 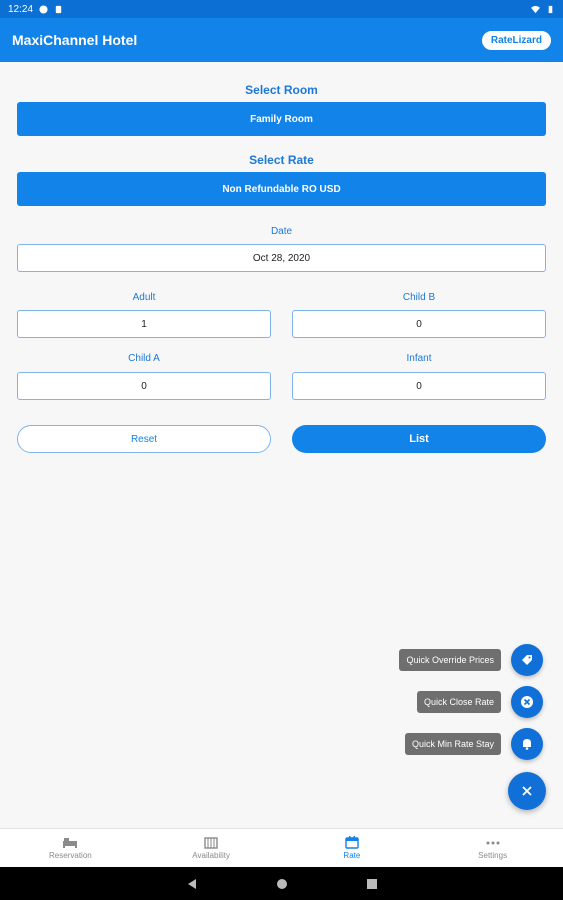 I want to click on fab-label-close-rate: Quick Close Rate, so click(x=458, y=702).